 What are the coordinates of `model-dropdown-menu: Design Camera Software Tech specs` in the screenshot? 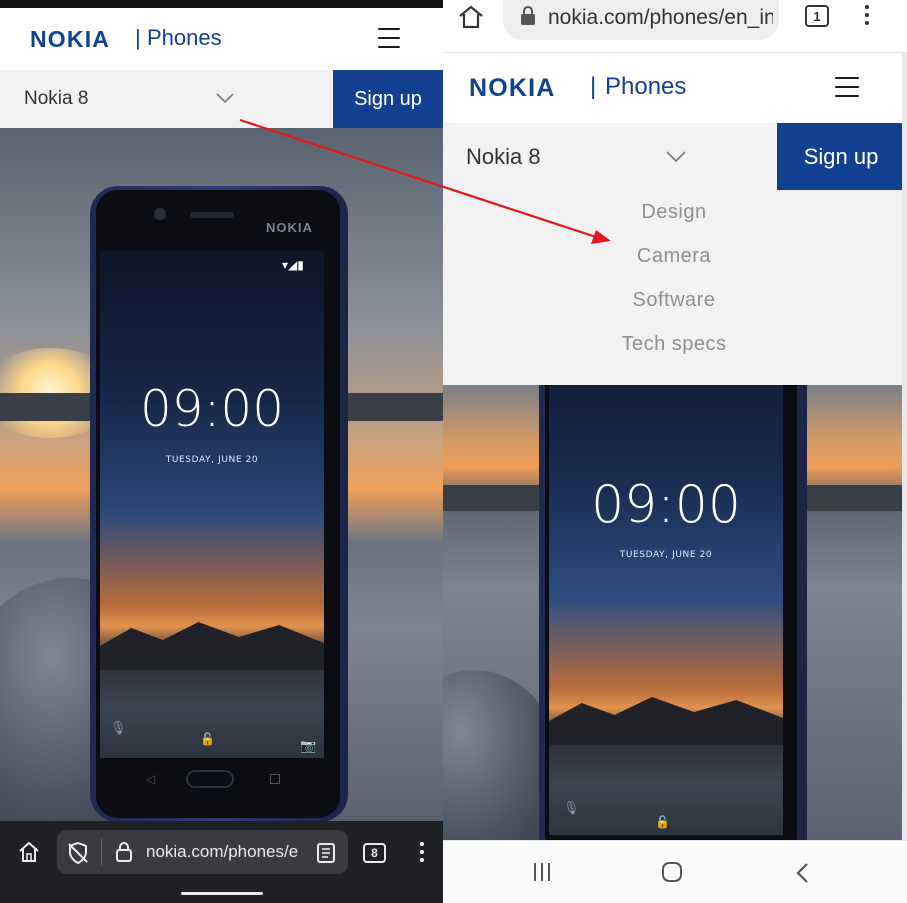 It's located at (674, 287).